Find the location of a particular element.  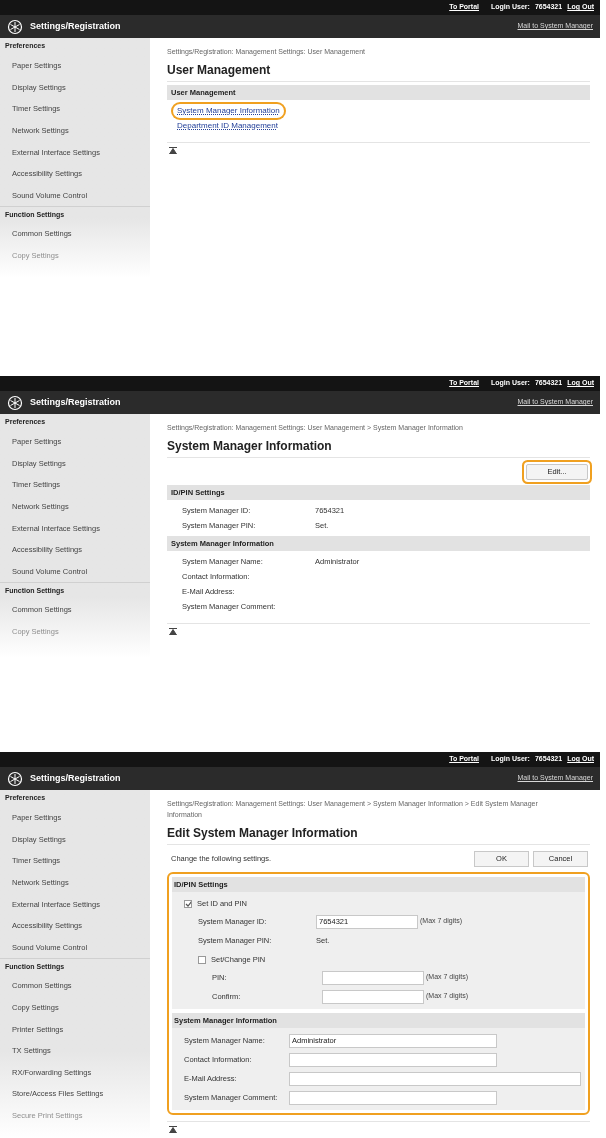

page-heading: User Management is located at coordinates (378, 71).